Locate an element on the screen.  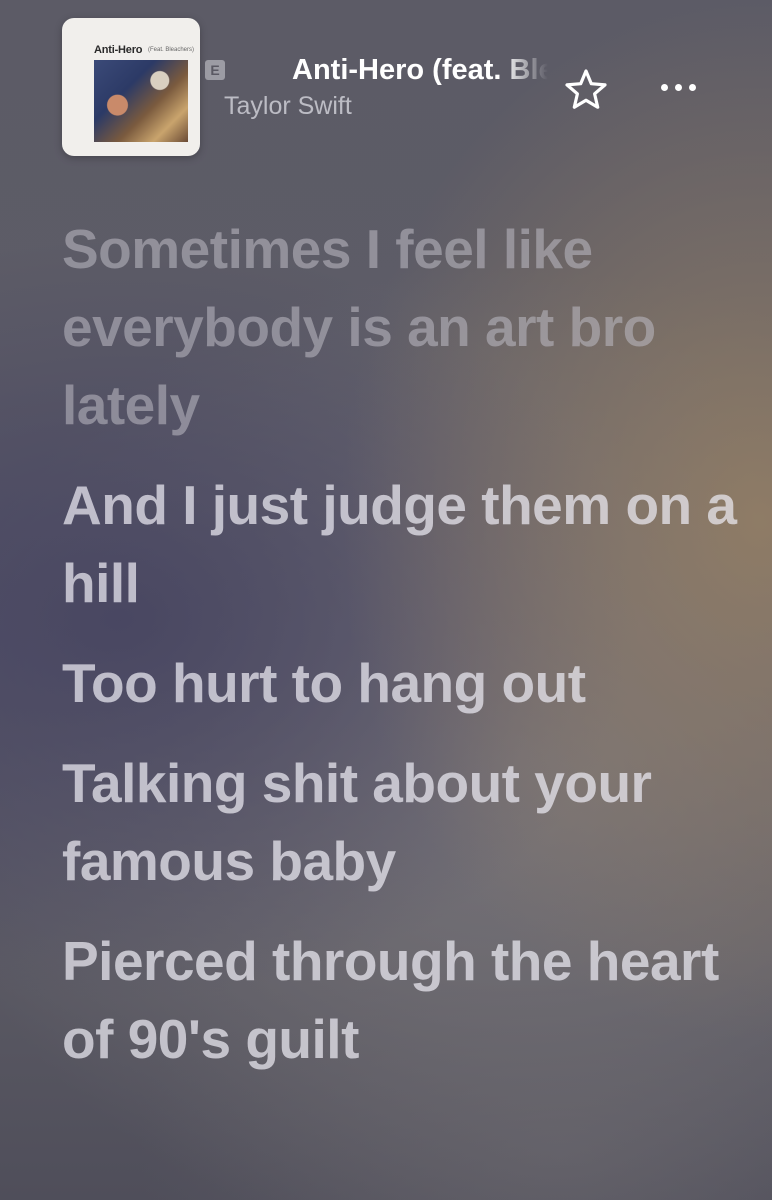
more-options-button is located at coordinates (679, 87).